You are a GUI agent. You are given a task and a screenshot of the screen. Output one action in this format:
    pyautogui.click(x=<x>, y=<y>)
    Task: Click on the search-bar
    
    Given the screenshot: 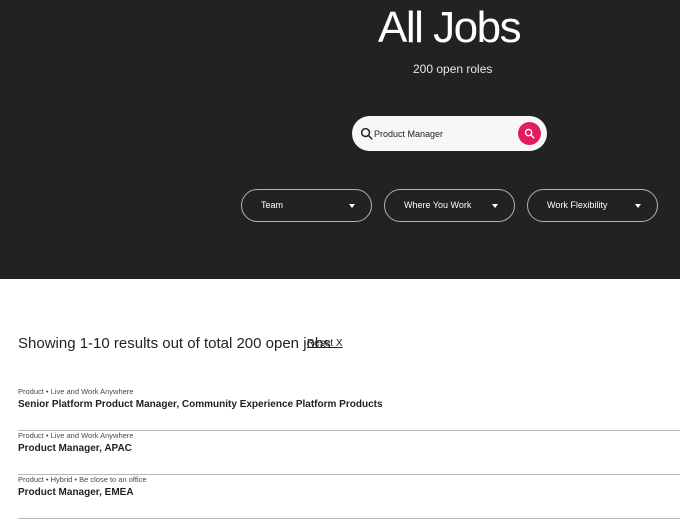 What is the action you would take?
    pyautogui.click(x=449, y=133)
    